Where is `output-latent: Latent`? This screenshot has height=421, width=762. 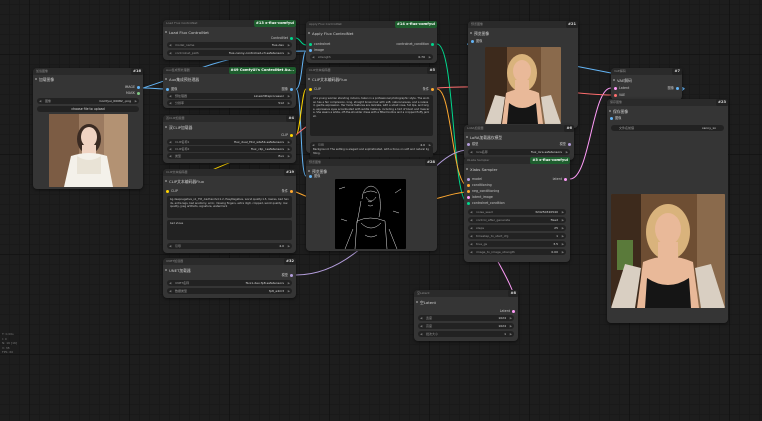 output-latent: Latent is located at coordinates (466, 311).